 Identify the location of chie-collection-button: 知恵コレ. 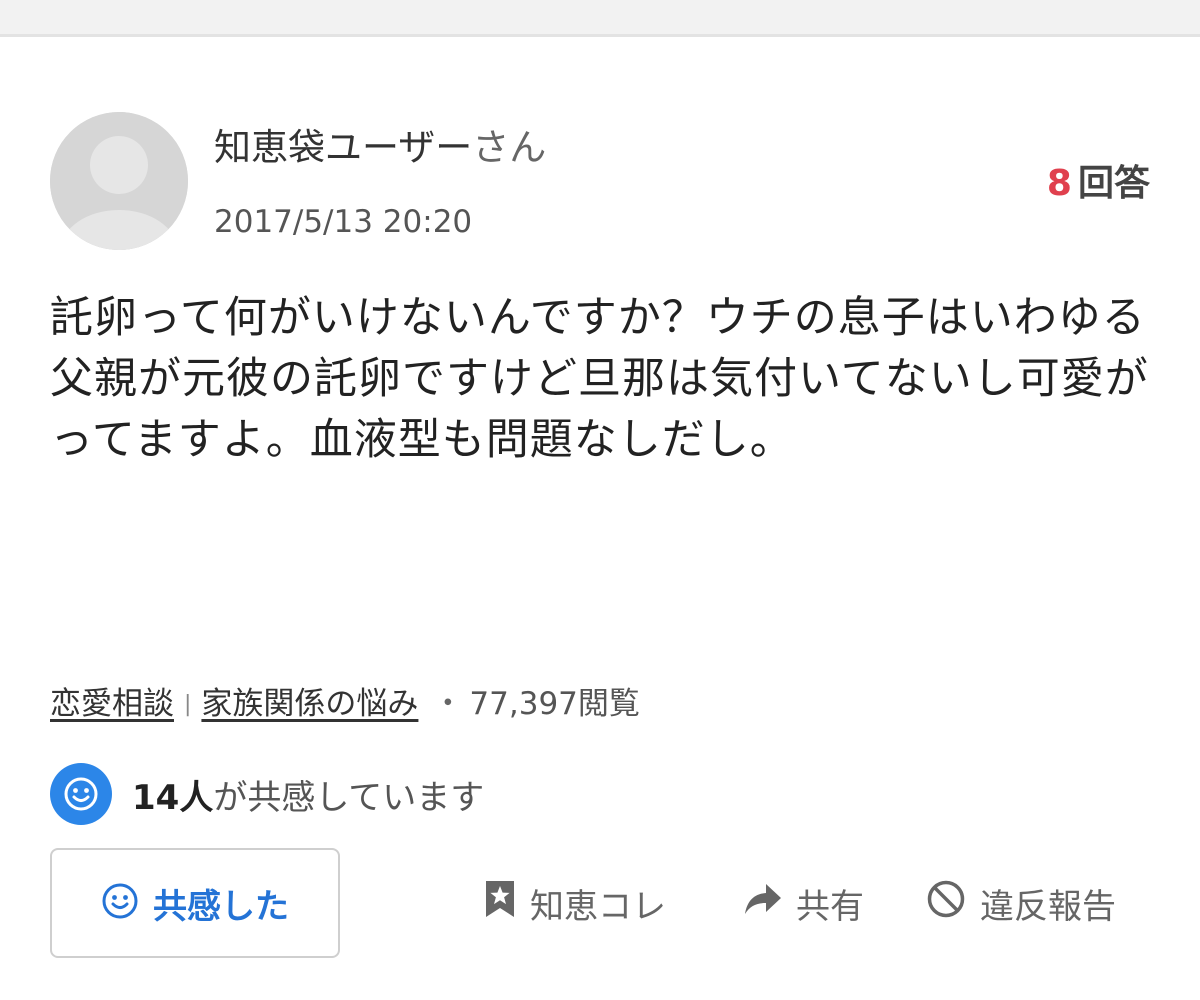
(575, 903).